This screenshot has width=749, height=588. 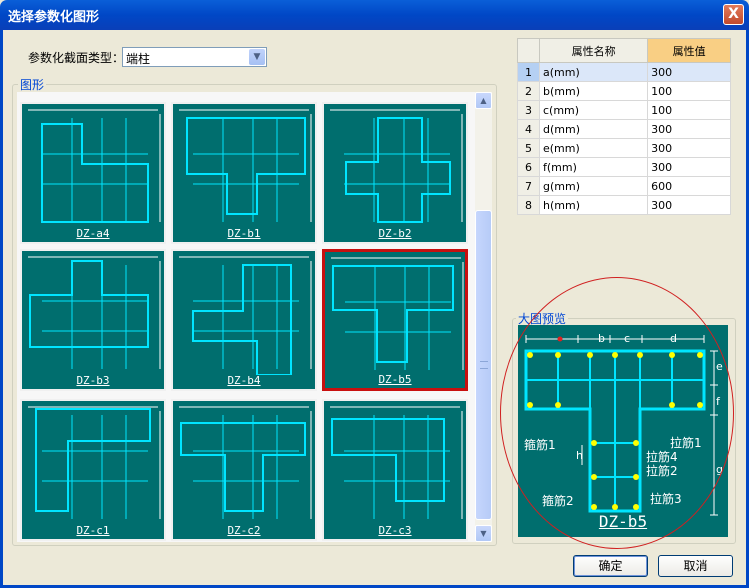 I want to click on property-name-cell: b(mm), so click(x=593, y=91).